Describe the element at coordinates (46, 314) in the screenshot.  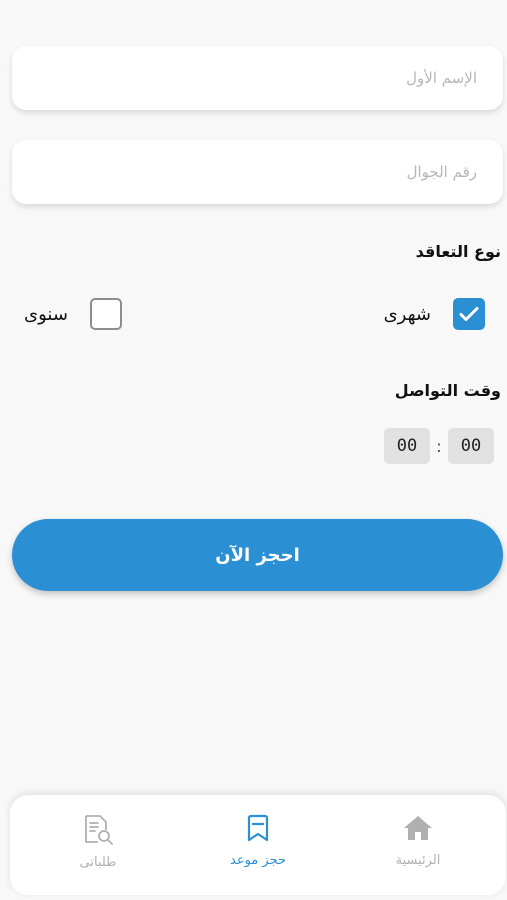
I see `yearly-label: سنوى` at that location.